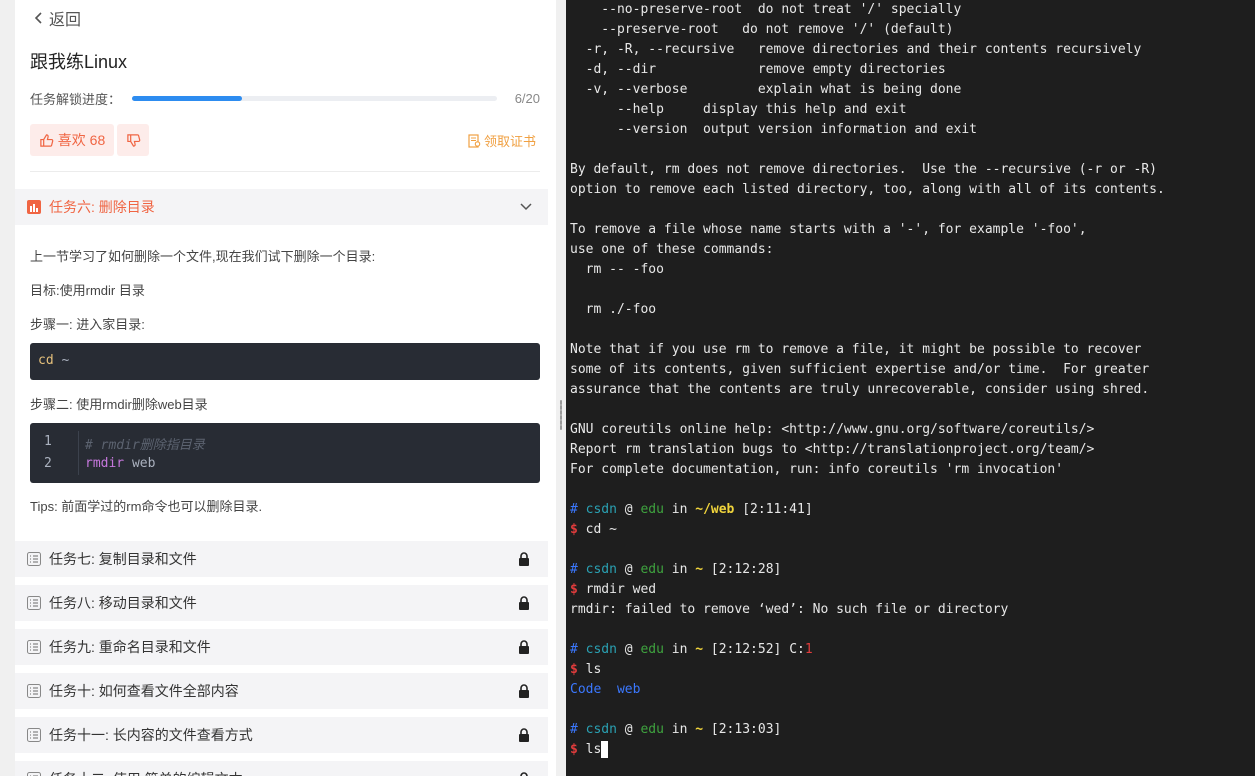 The height and width of the screenshot is (776, 1255). Describe the element at coordinates (281, 768) in the screenshot. I see `task-row-locked: 任务十二: 使用 简单的编辑文本` at that location.